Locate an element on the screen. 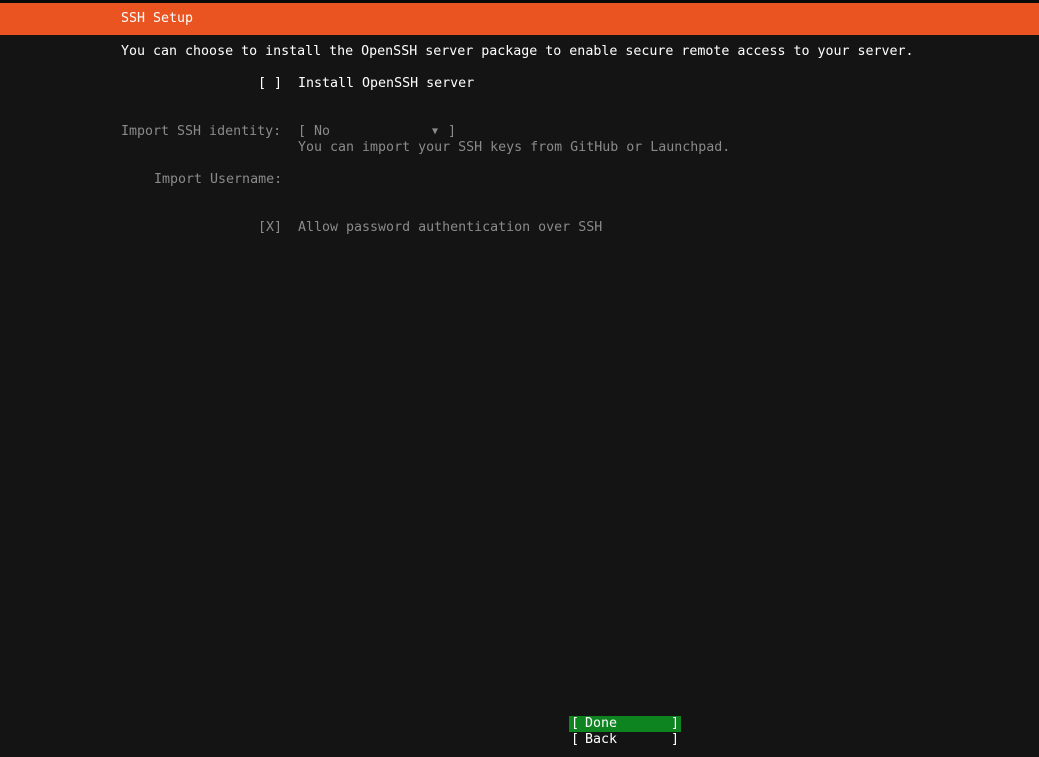 This screenshot has height=757, width=1039. import-identity-label: Import SSH identity: is located at coordinates (201, 131).